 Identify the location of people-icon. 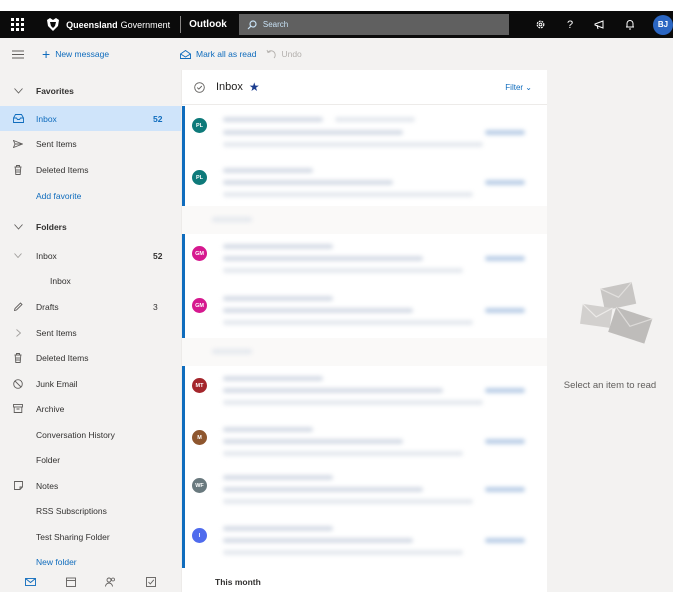
(110, 582).